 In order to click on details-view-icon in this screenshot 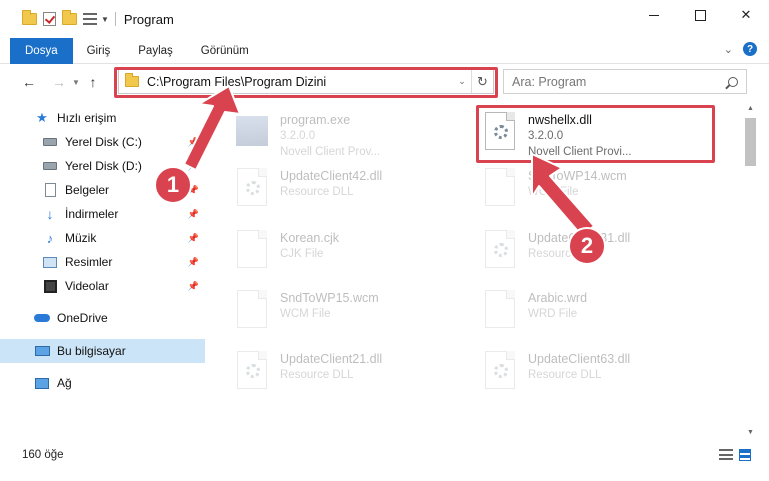, I will do `click(726, 454)`.